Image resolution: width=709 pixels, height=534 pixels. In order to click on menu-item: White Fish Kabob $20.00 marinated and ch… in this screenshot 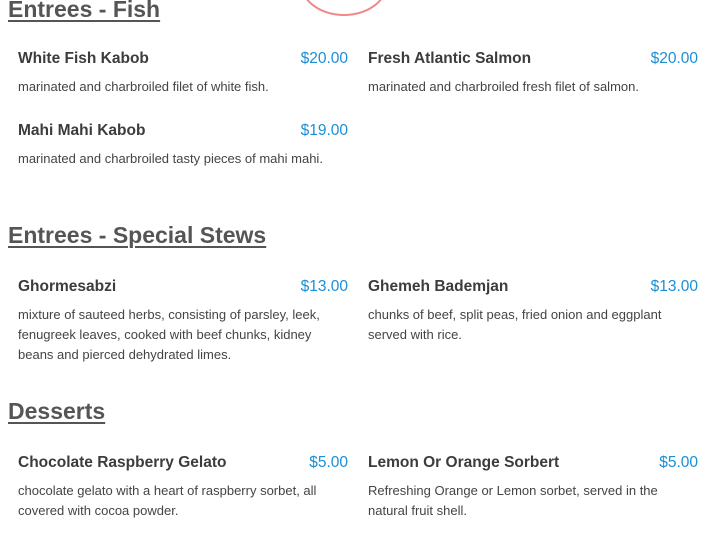, I will do `click(183, 72)`.